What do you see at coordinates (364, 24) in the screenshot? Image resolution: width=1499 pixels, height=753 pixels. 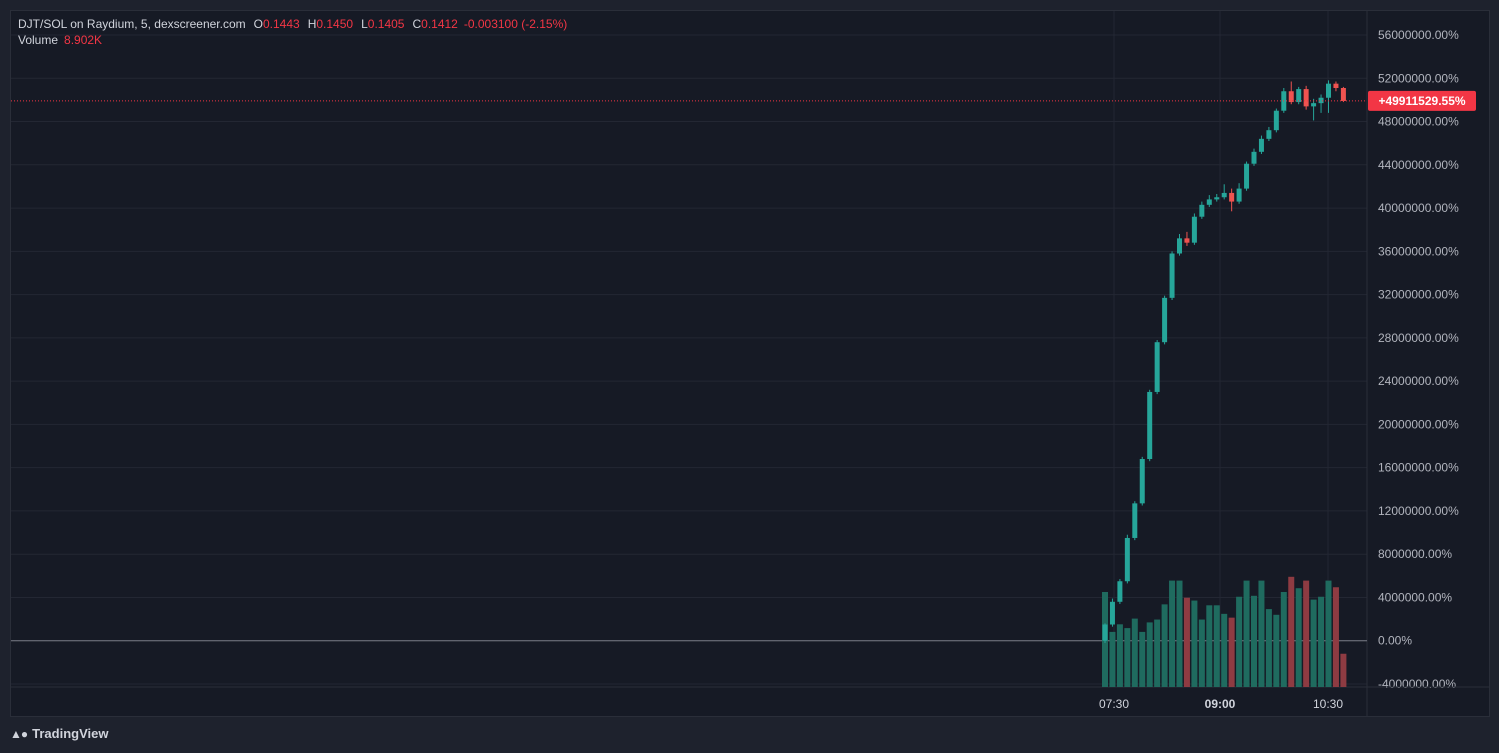 I see `low-label: L` at bounding box center [364, 24].